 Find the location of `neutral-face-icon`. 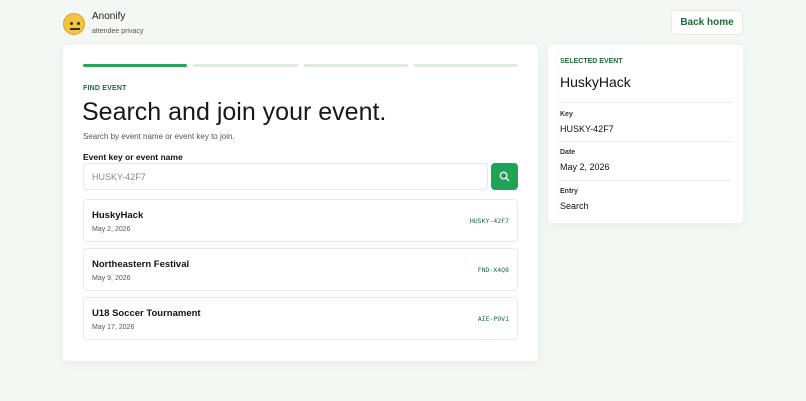

neutral-face-icon is located at coordinates (74, 24).